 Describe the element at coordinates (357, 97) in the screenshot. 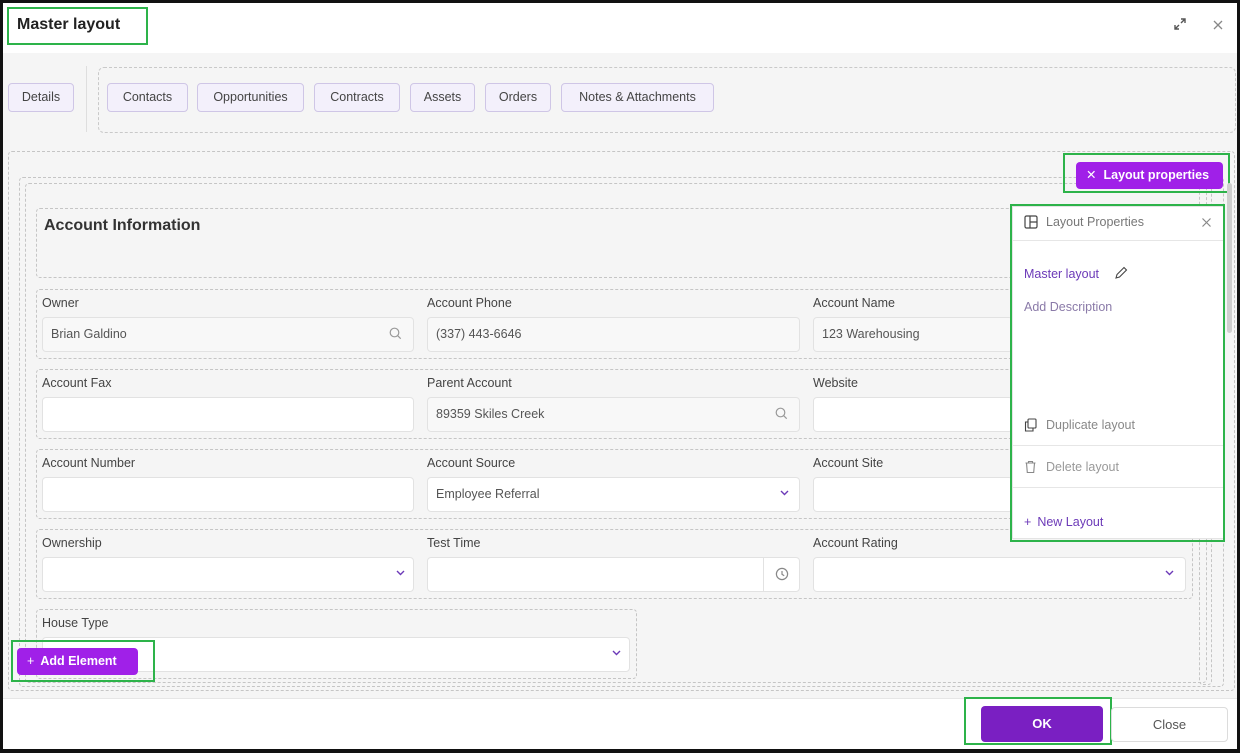

I see `tab-contracts: Contracts` at that location.